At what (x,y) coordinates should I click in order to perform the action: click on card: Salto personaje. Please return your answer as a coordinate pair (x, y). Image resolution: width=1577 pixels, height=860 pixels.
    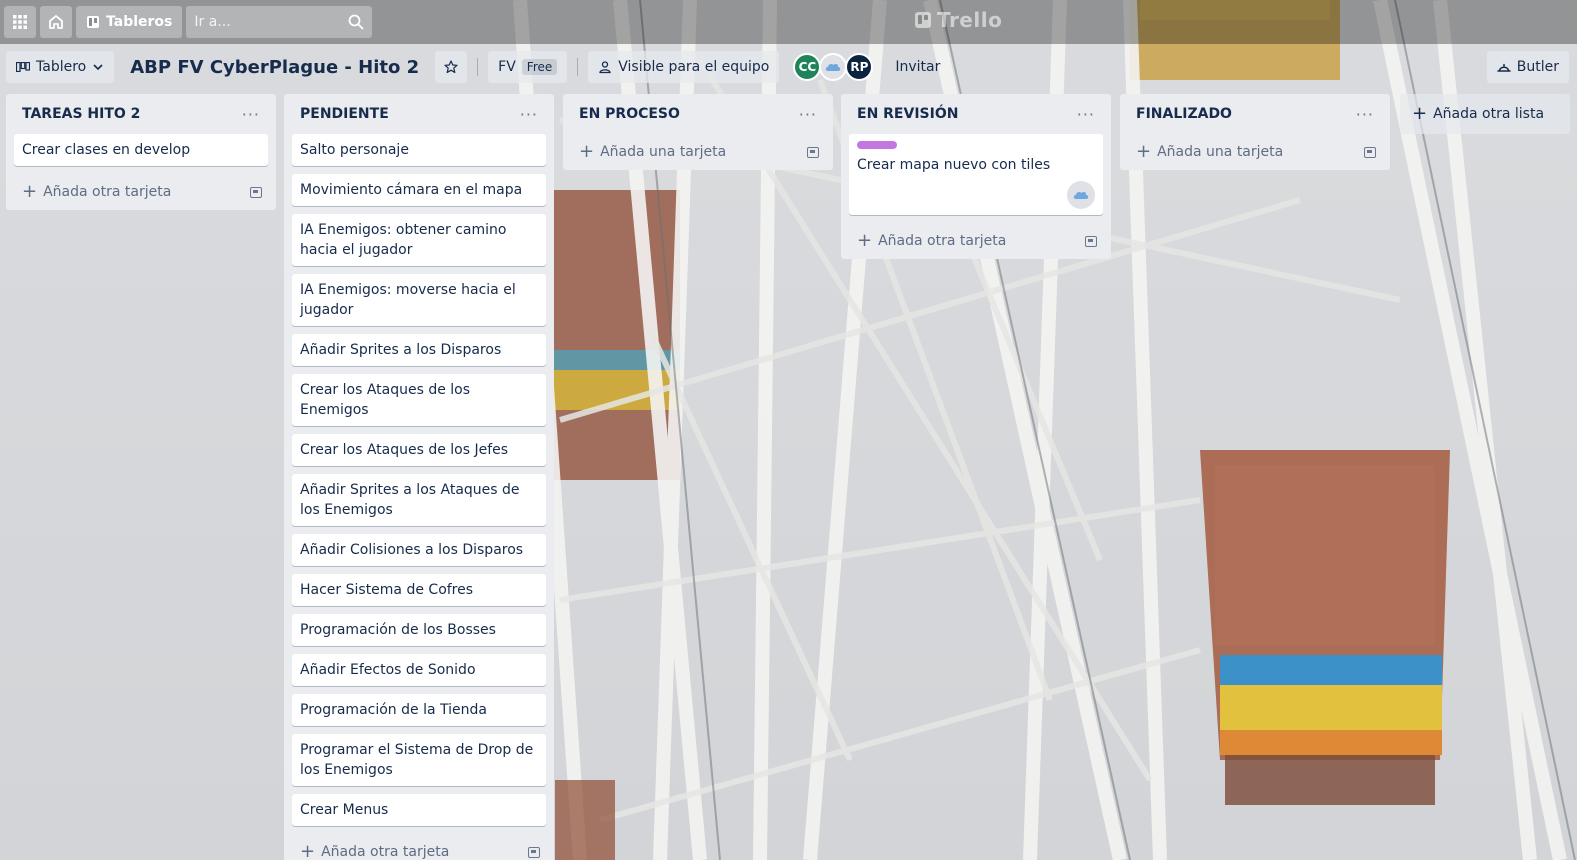
    Looking at the image, I should click on (419, 150).